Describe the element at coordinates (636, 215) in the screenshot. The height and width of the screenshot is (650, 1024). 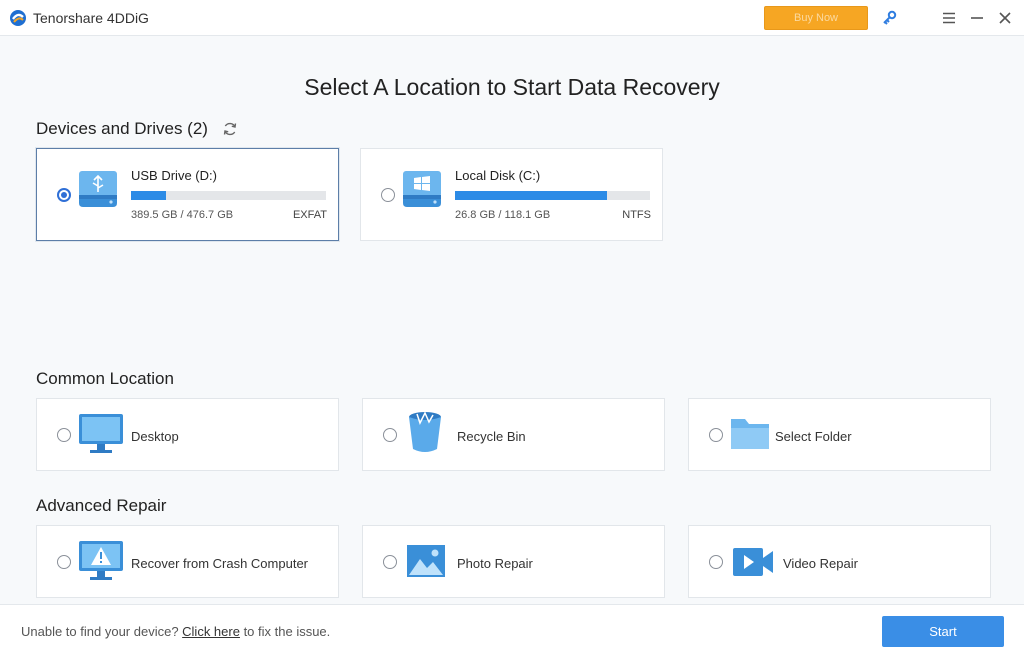
I see `drive-filesystem: NTFS` at that location.